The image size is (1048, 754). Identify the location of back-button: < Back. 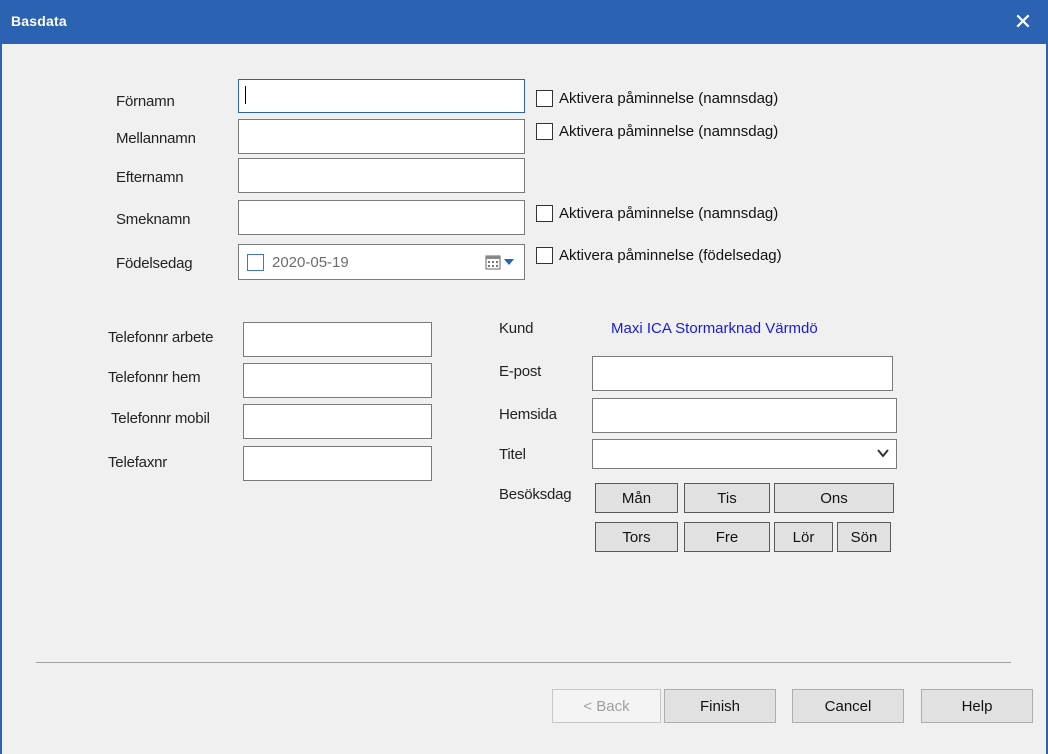
(606, 706).